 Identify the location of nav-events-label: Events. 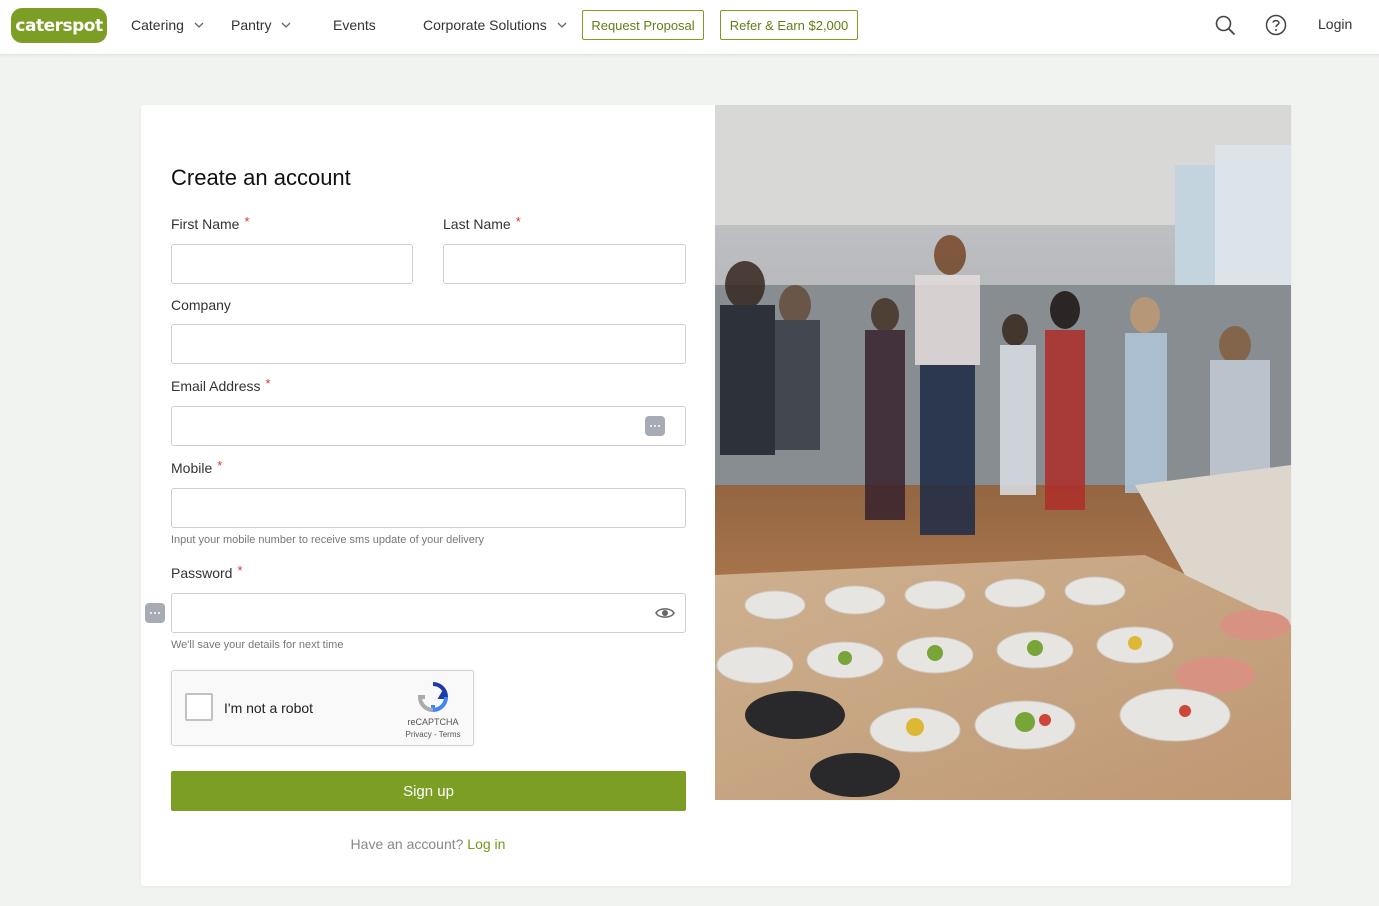
(354, 25).